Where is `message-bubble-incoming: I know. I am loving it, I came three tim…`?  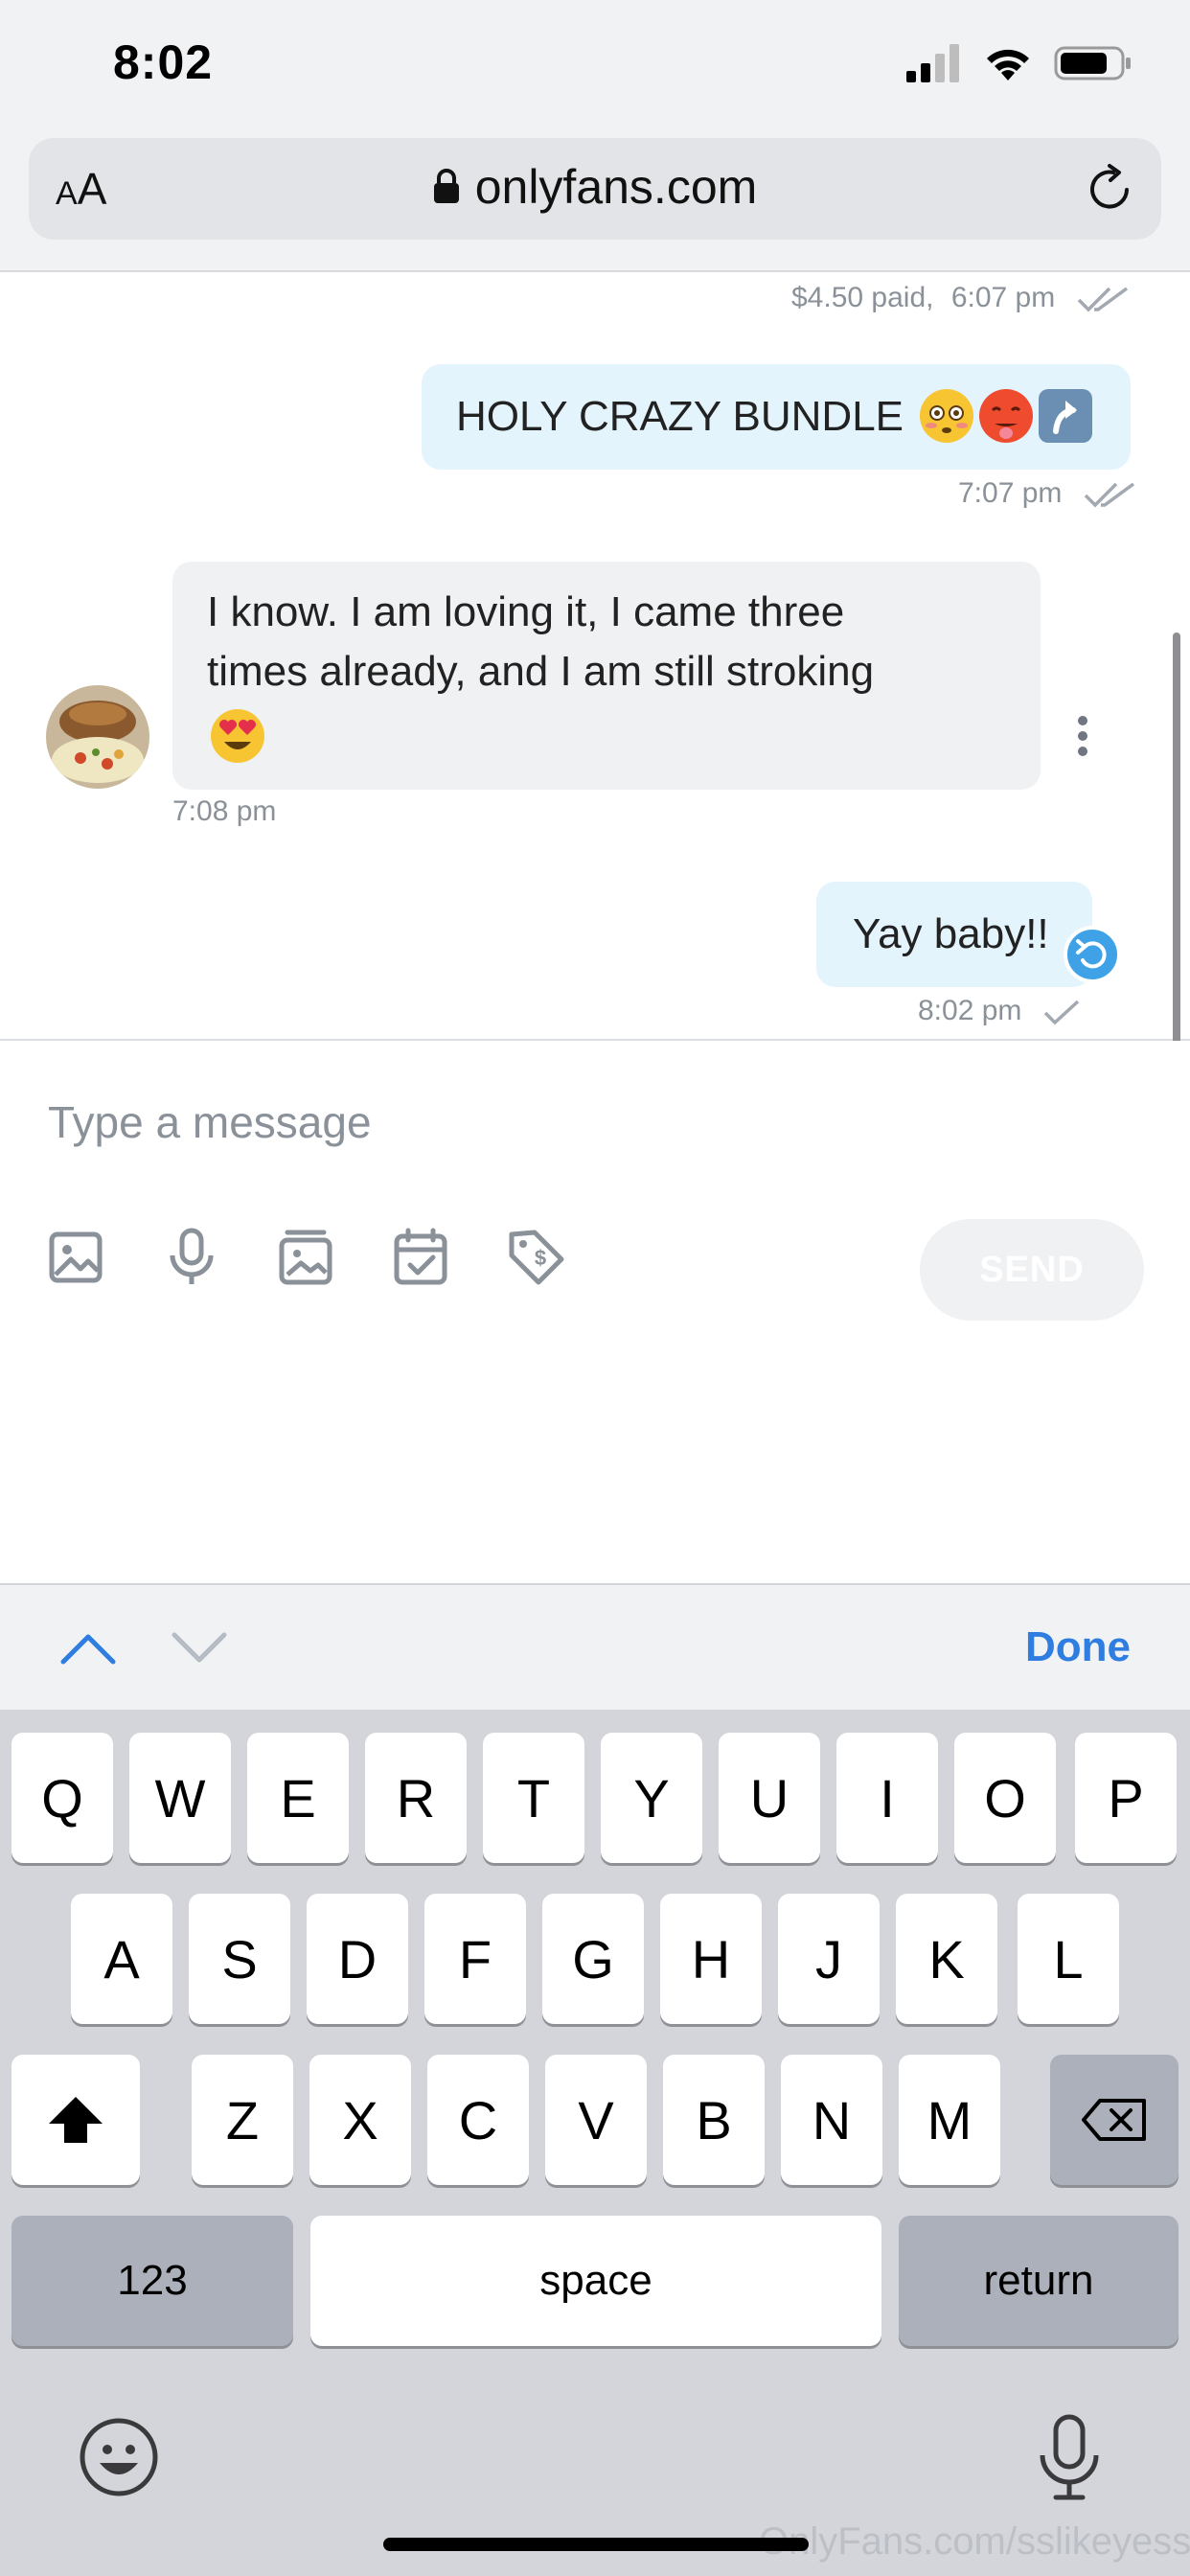
message-bubble-incoming: I know. I am loving it, I came three tim… is located at coordinates (606, 676).